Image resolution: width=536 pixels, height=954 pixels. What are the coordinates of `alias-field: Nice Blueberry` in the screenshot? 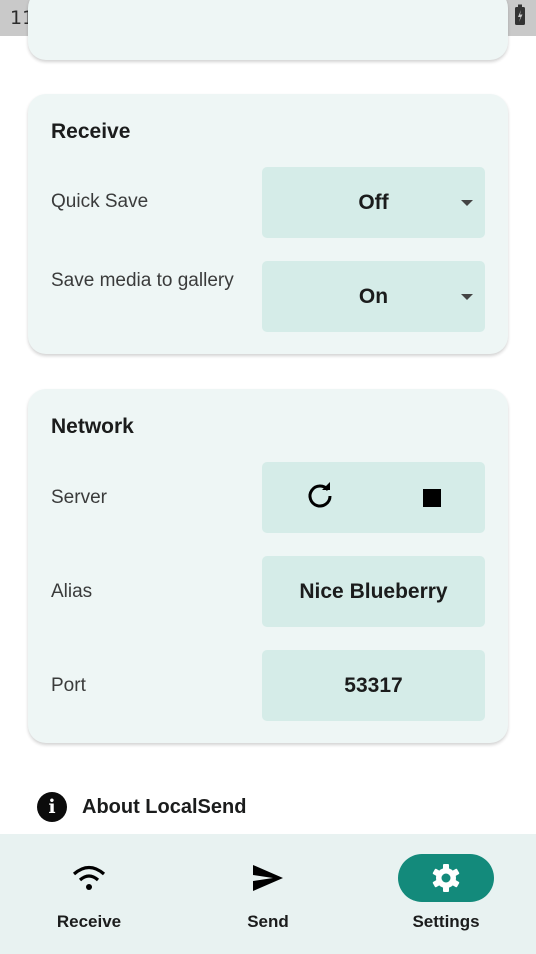 It's located at (373, 591).